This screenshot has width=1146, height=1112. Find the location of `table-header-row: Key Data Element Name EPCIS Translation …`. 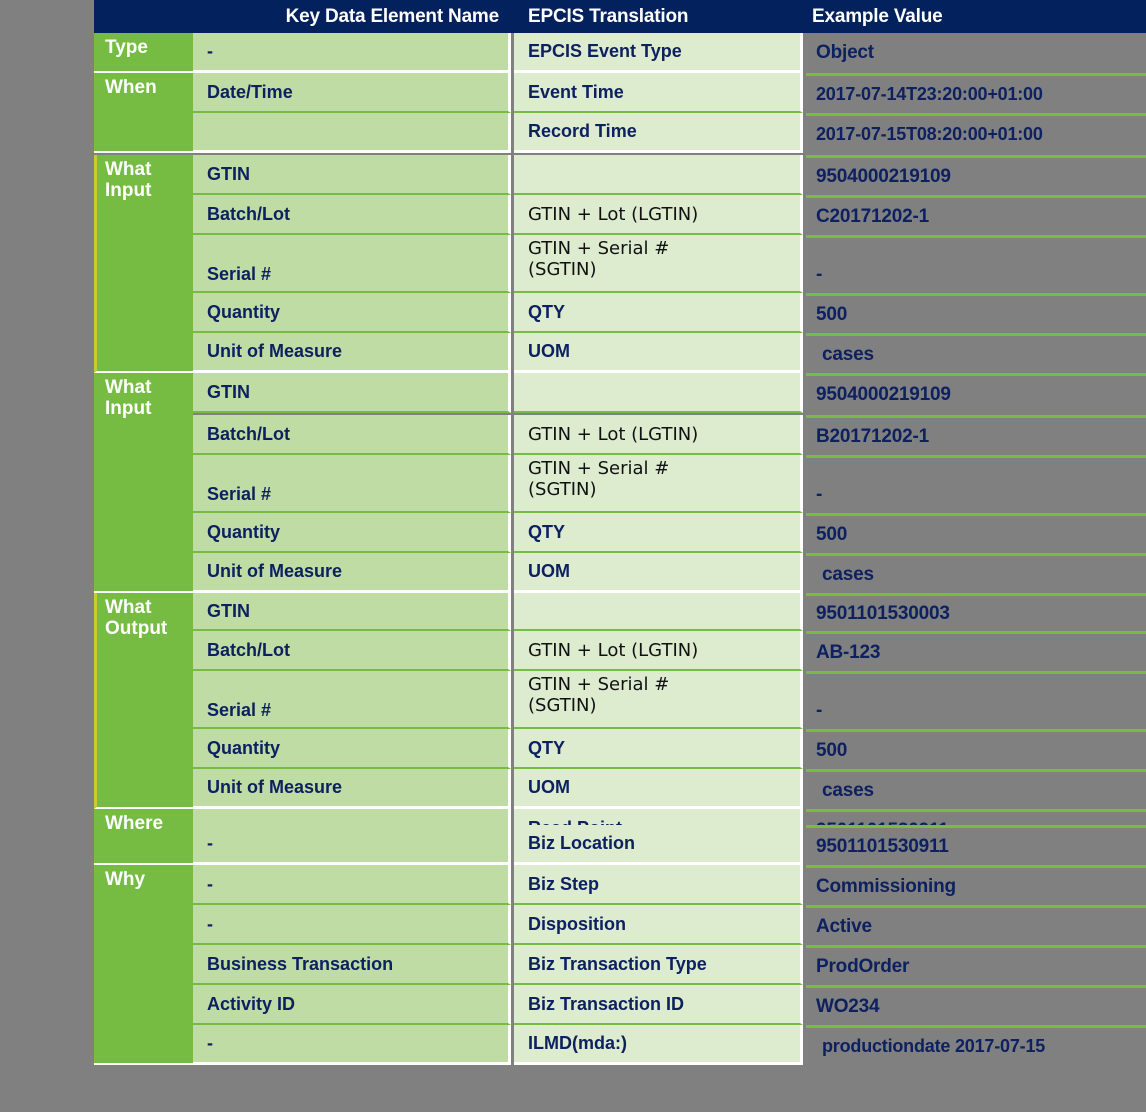

table-header-row: Key Data Element Name EPCIS Translation … is located at coordinates (620, 16).